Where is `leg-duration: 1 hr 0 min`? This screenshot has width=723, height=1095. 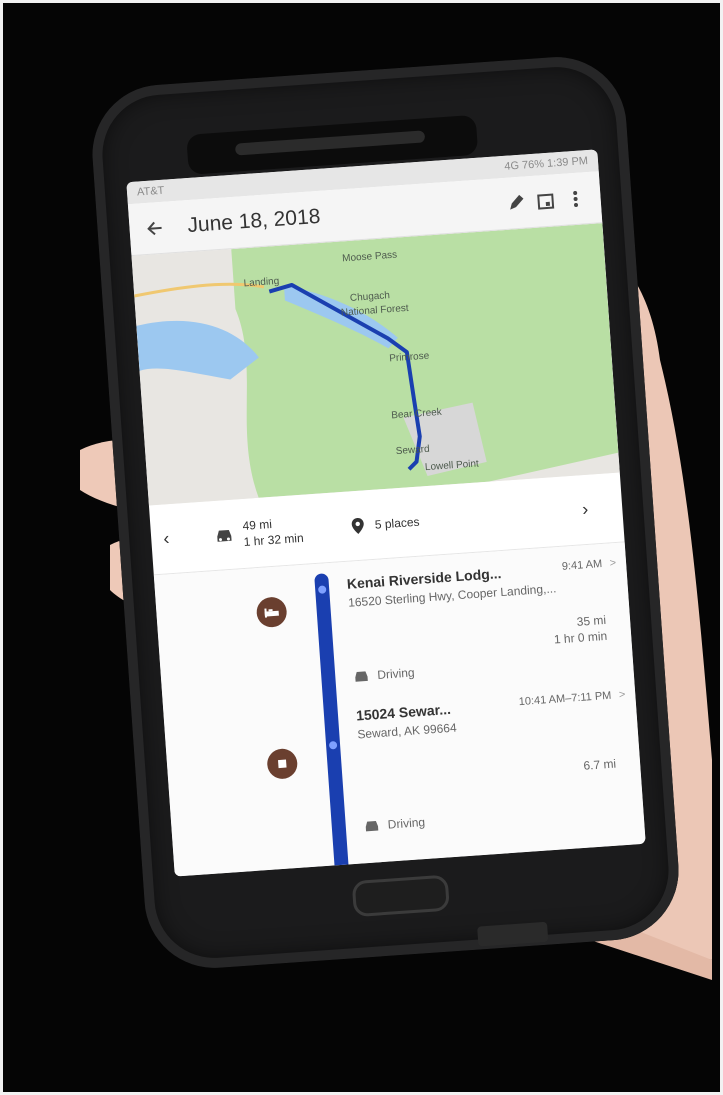 leg-duration: 1 hr 0 min is located at coordinates (580, 637).